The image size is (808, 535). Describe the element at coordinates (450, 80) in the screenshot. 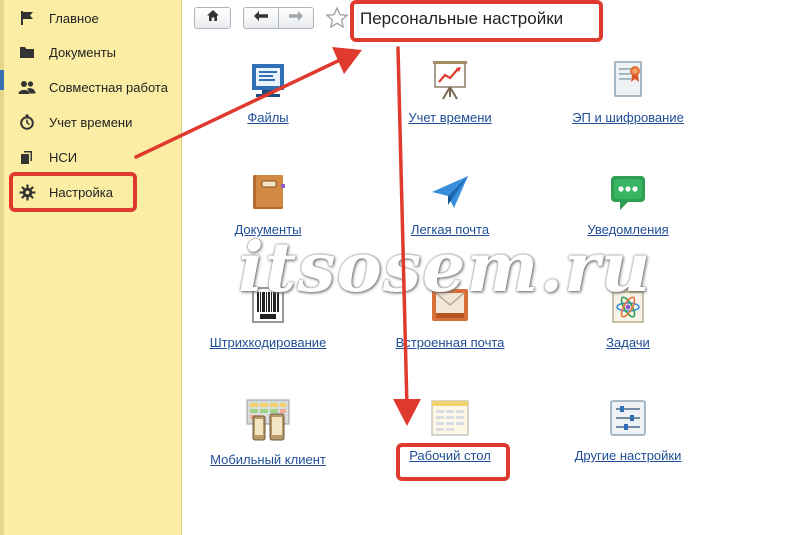

I see `presentation-chart-icon` at that location.